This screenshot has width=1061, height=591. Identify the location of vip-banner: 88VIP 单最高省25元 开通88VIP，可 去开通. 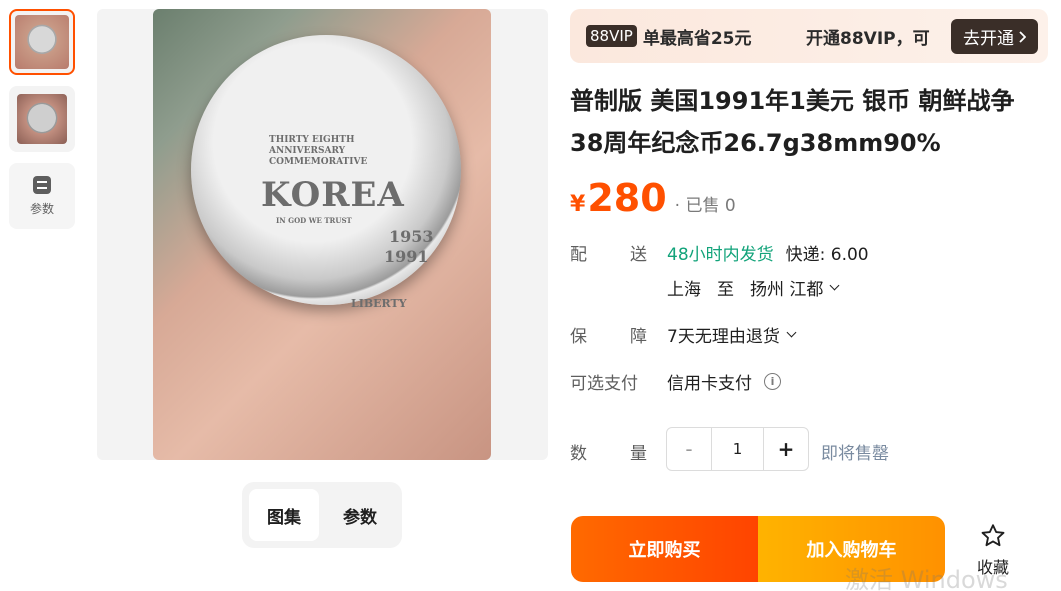
(809, 36).